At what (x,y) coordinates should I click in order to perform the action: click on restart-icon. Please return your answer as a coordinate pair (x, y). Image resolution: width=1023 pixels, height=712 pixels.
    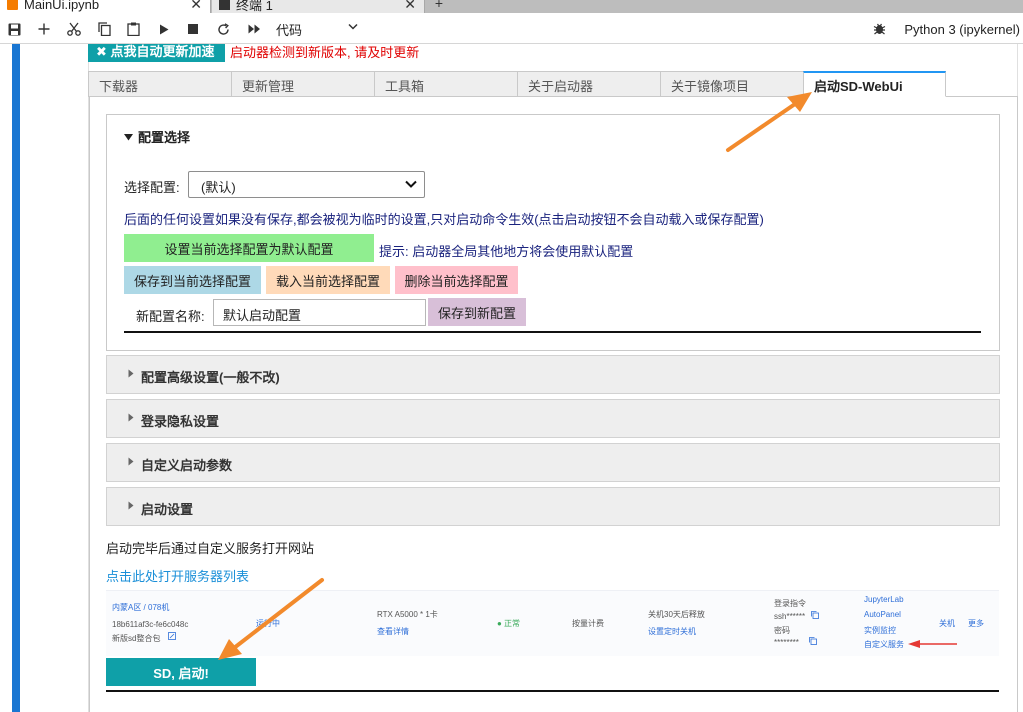
    Looking at the image, I should click on (223, 29).